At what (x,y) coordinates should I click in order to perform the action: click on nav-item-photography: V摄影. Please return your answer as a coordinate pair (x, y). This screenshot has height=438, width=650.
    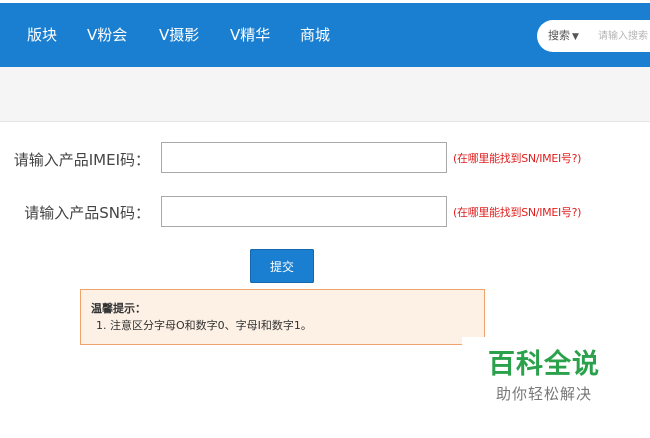
    Looking at the image, I should click on (179, 35).